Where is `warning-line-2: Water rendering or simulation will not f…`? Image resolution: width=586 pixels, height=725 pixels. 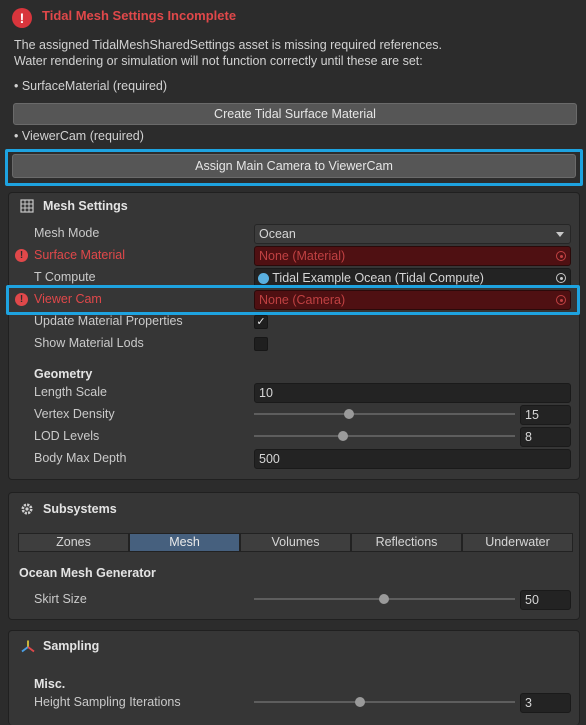 warning-line-2: Water rendering or simulation will not f… is located at coordinates (218, 61).